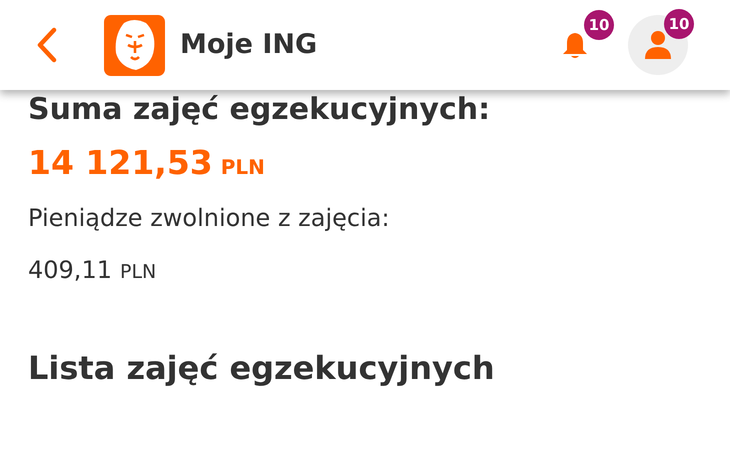  I want to click on released-label: Pieniądze zwolnione z zajęcia:, so click(209, 218).